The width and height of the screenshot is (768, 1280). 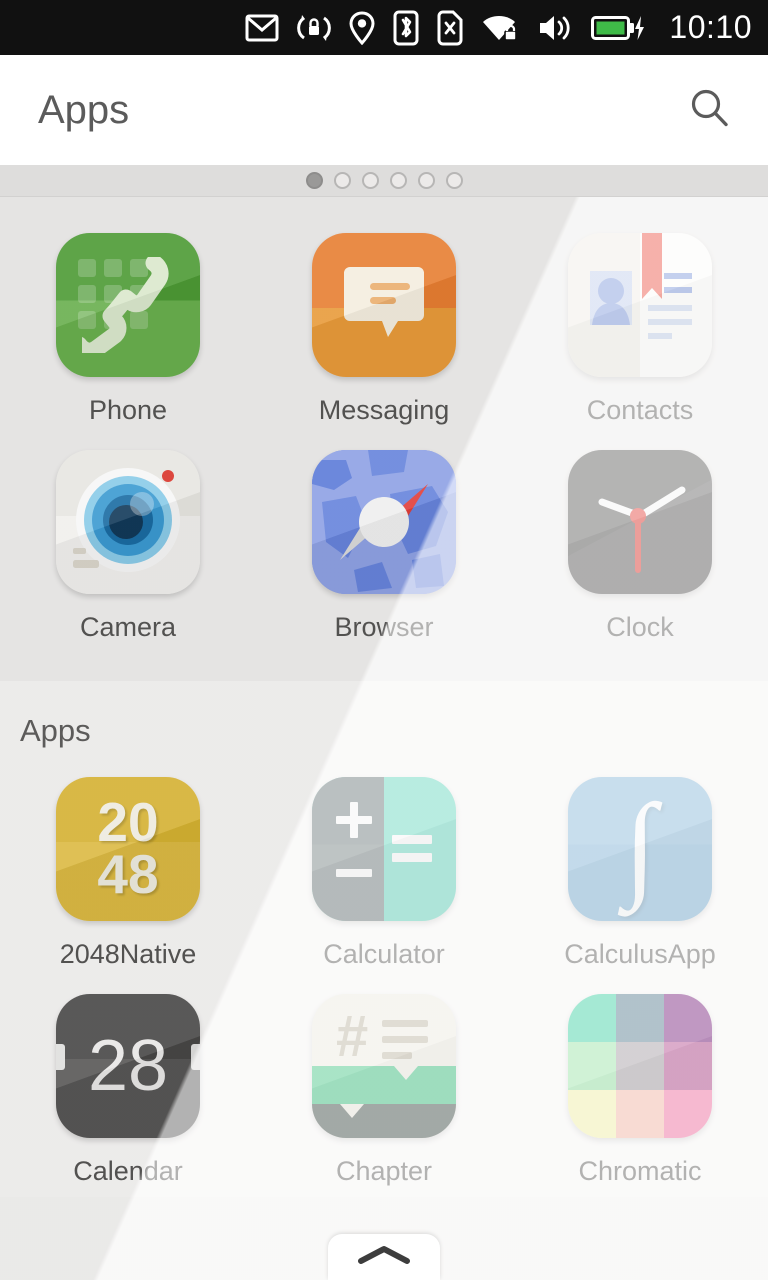 I want to click on app-tile-camera: Camera, so click(x=128, y=544).